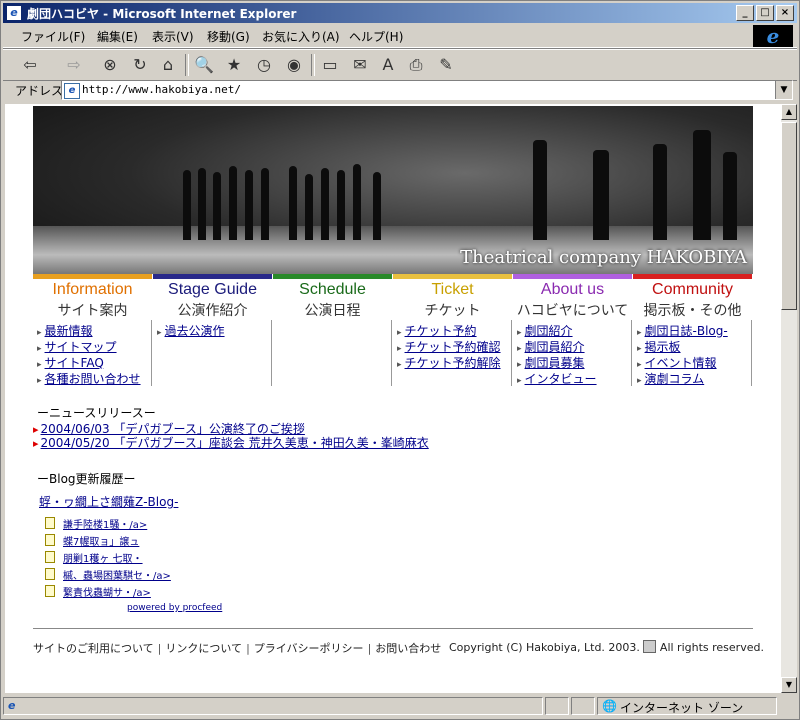 This screenshot has height=720, width=800. What do you see at coordinates (765, 13) in the screenshot?
I see `maximize-button: □` at bounding box center [765, 13].